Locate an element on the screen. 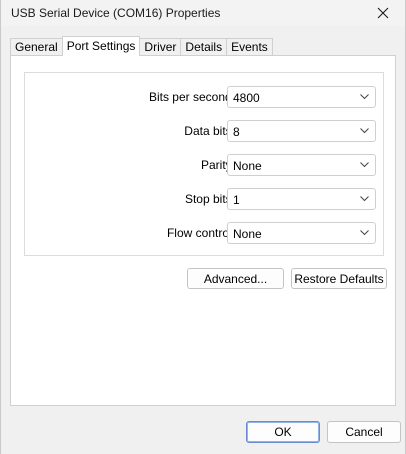 The width and height of the screenshot is (406, 454). data-bits-value: 8 is located at coordinates (236, 132).